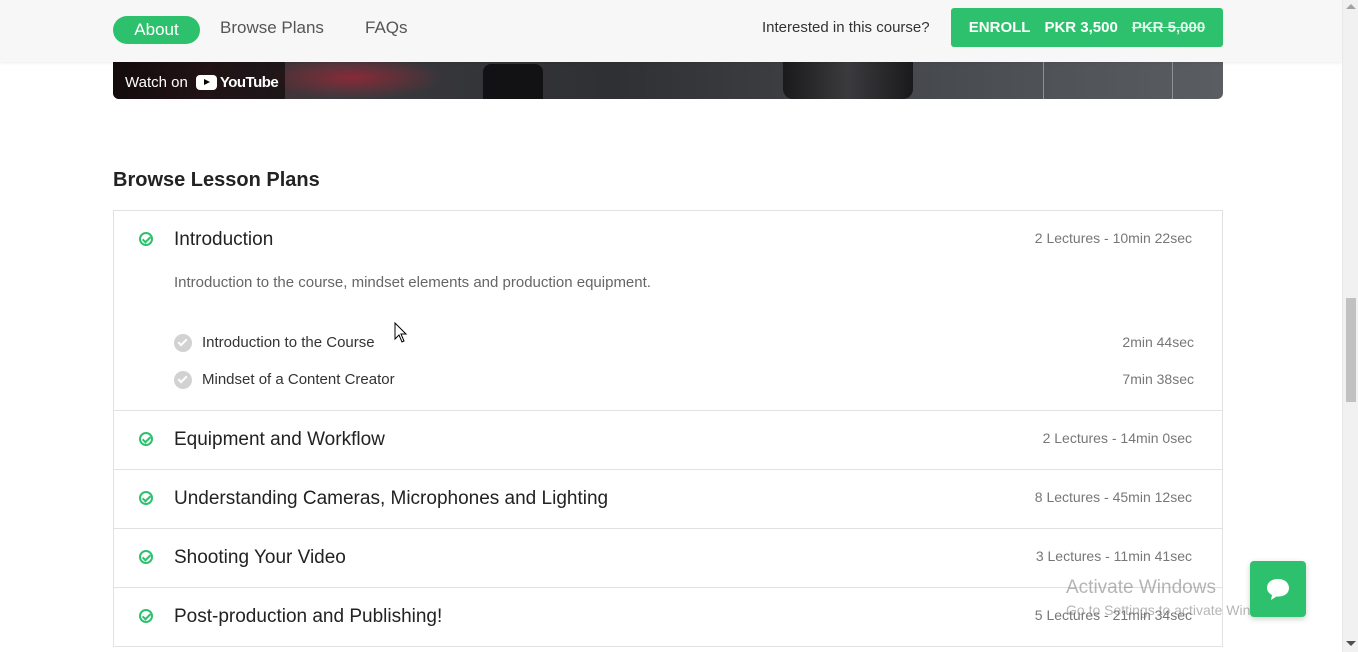 The height and width of the screenshot is (652, 1358). I want to click on nav-about-tab: About, so click(156, 30).